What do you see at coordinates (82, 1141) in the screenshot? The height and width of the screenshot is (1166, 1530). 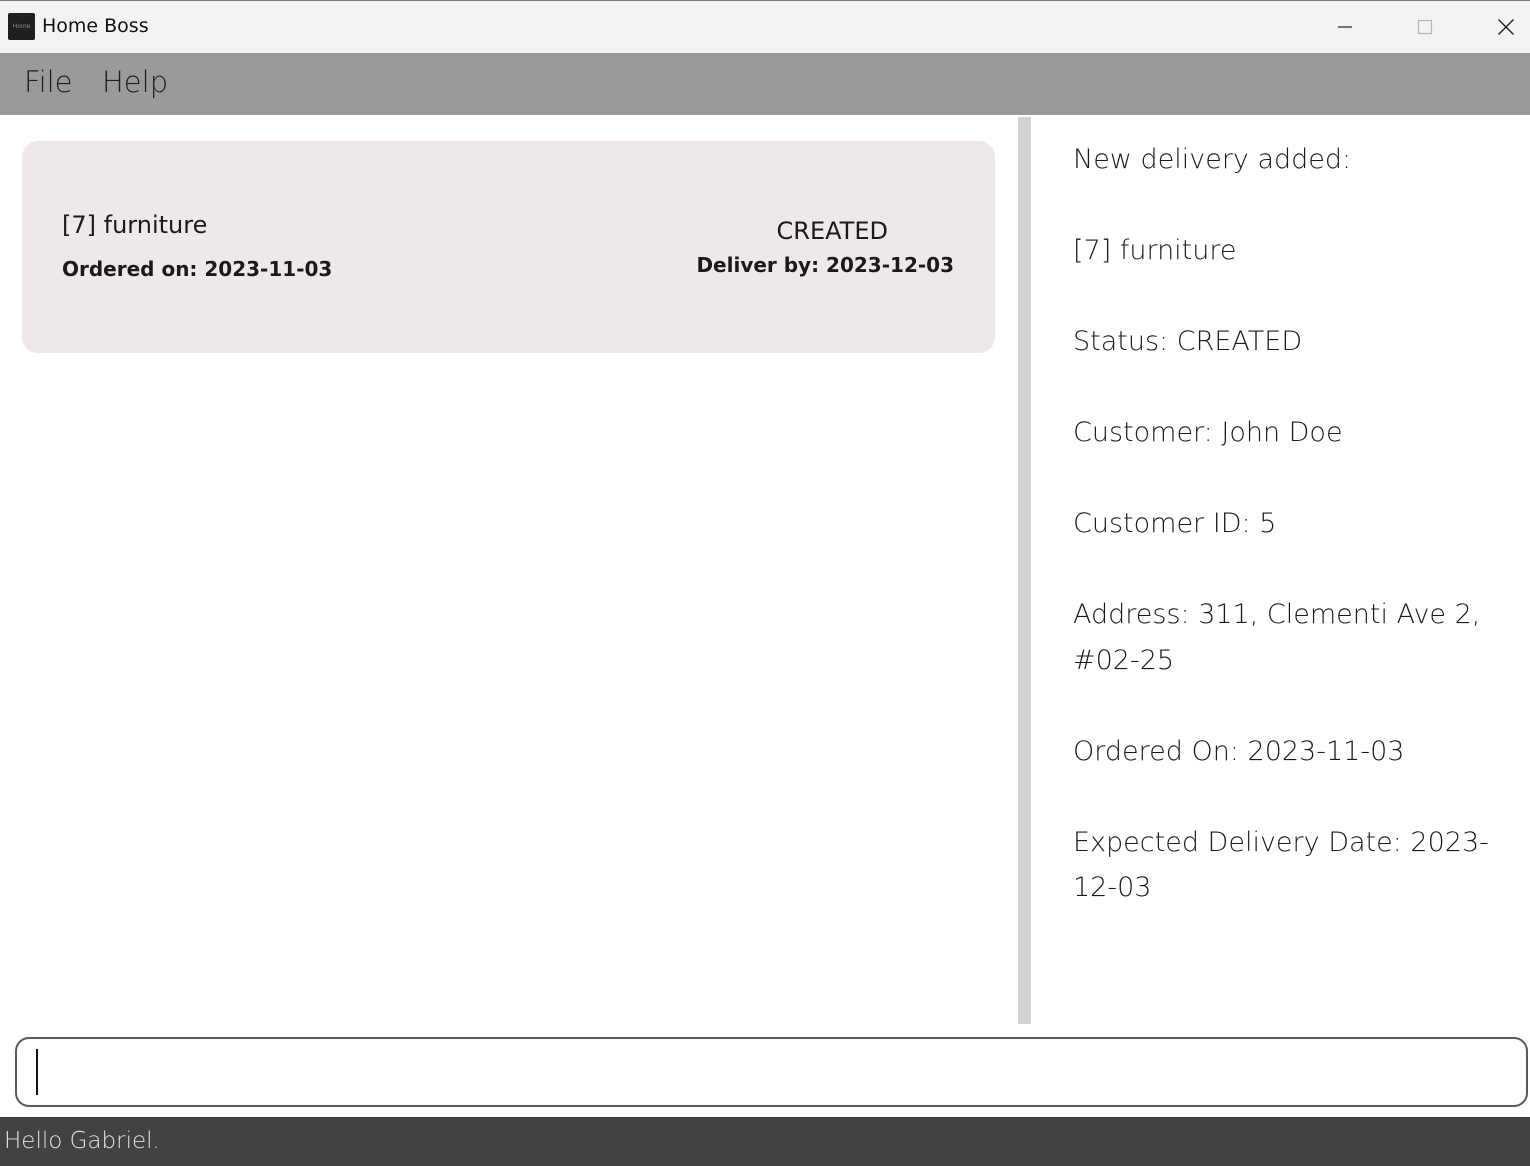 I see `status-message: Hello Gabriel.` at bounding box center [82, 1141].